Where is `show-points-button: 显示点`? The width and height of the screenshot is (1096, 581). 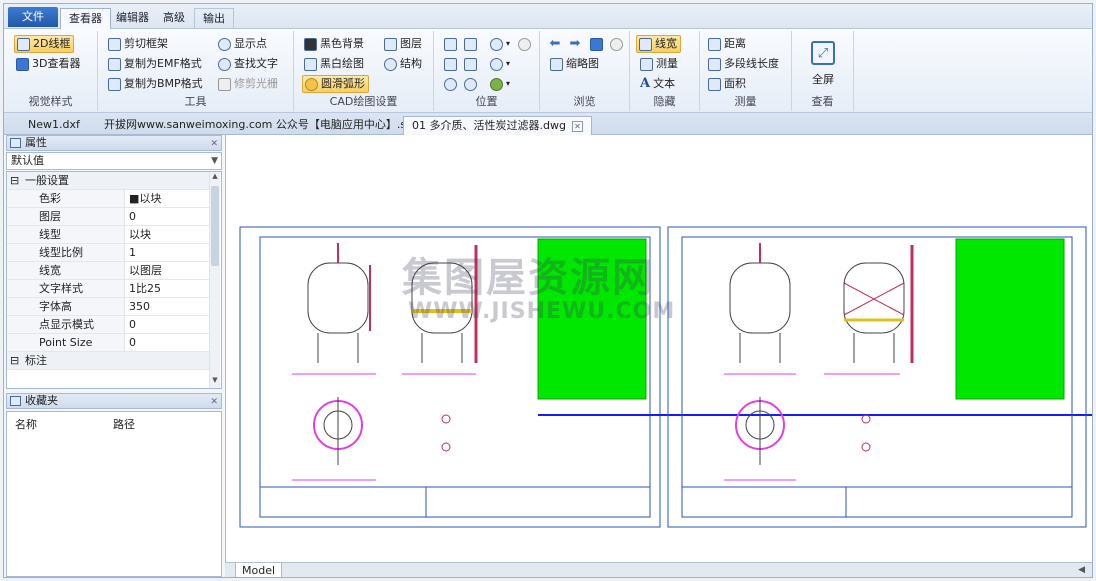
show-points-button: 显示点 is located at coordinates (243, 44).